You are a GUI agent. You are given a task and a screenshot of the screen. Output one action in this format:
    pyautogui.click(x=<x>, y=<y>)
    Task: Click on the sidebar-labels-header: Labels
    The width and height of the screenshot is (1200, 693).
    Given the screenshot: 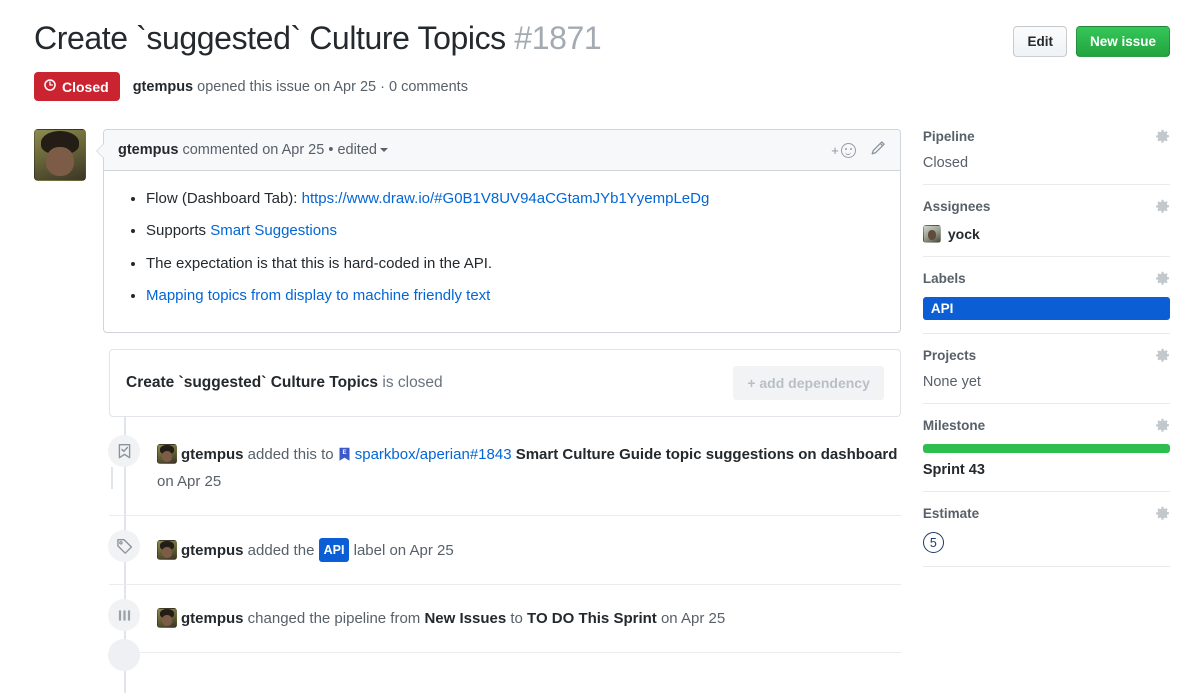 What is the action you would take?
    pyautogui.click(x=1046, y=278)
    